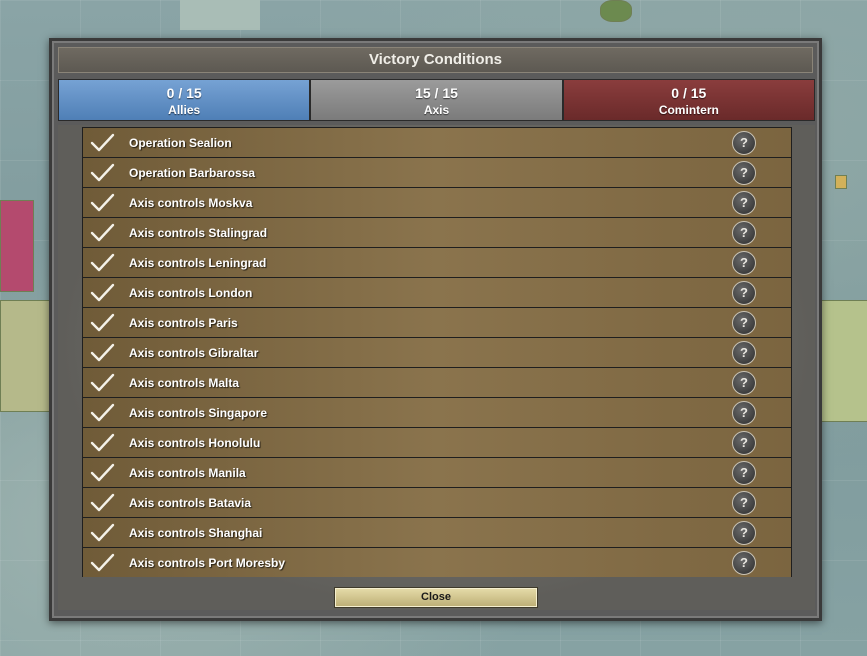 This screenshot has height=656, width=867. What do you see at coordinates (198, 262) in the screenshot?
I see `condition-label: Axis controls Leningrad` at bounding box center [198, 262].